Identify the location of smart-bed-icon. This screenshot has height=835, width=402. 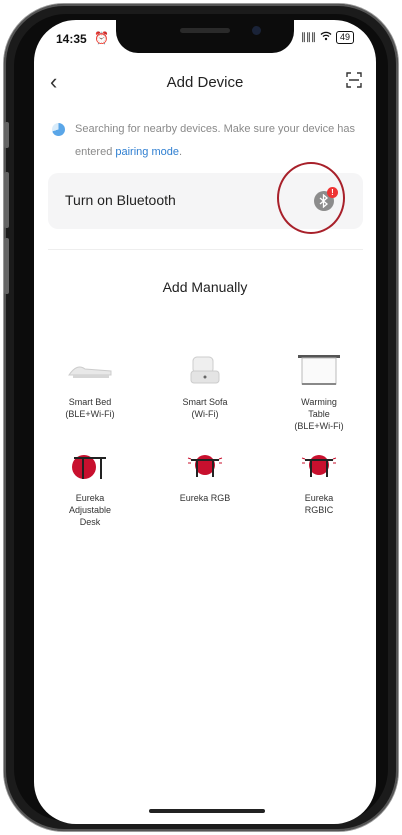
(90, 370).